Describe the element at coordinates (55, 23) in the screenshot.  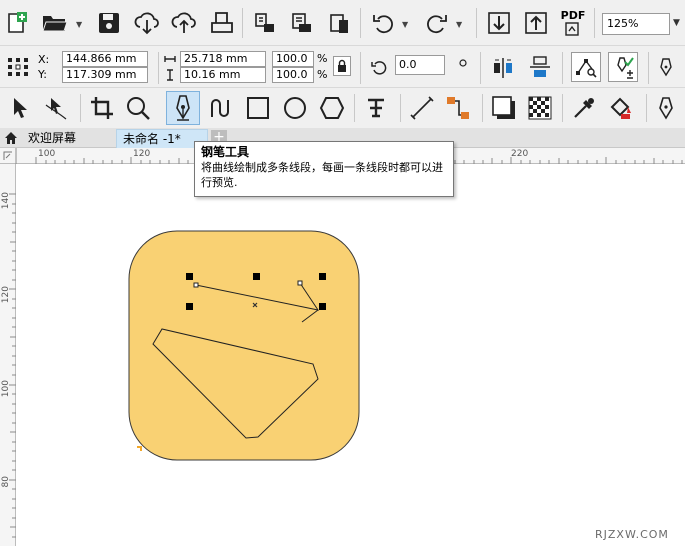
I see `open-folder-icon` at that location.